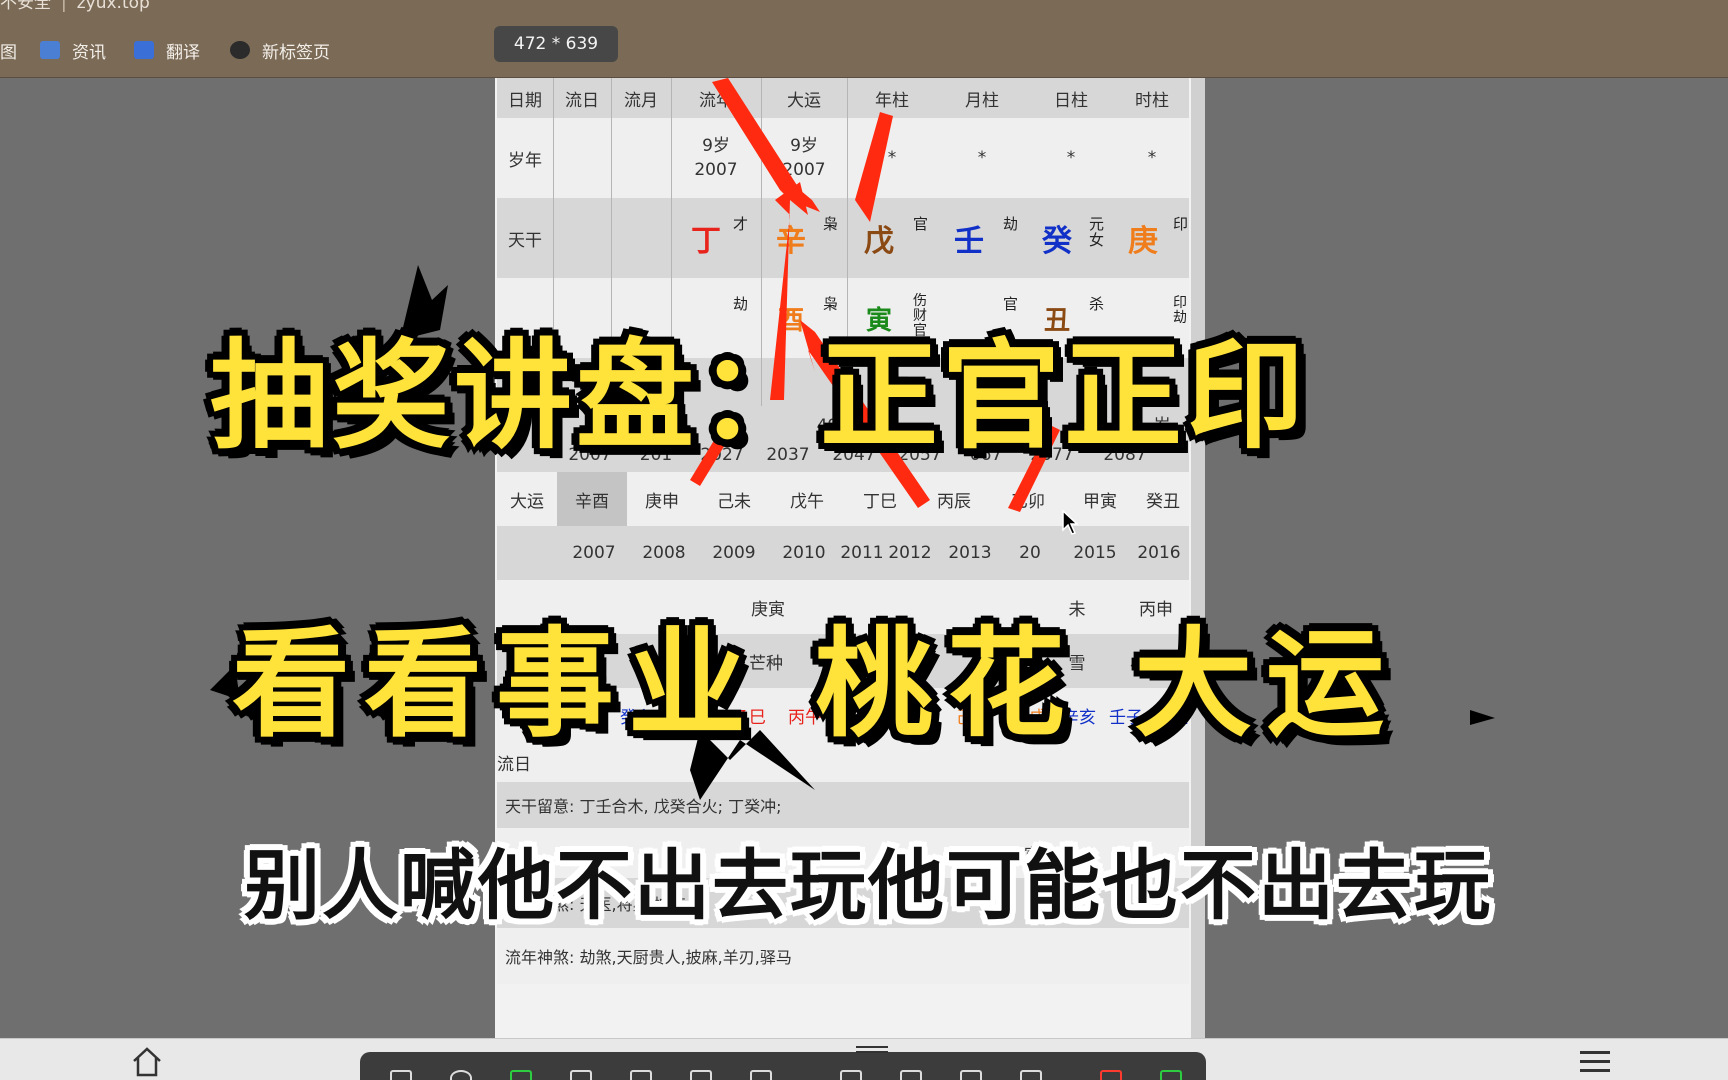 Image resolution: width=1728 pixels, height=1080 pixels. What do you see at coordinates (970, 553) in the screenshot?
I see `liunian-year: 2013` at bounding box center [970, 553].